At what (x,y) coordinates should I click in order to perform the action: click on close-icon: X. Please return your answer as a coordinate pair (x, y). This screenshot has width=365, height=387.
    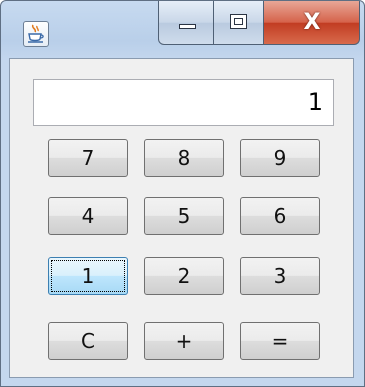
    Looking at the image, I should click on (312, 22).